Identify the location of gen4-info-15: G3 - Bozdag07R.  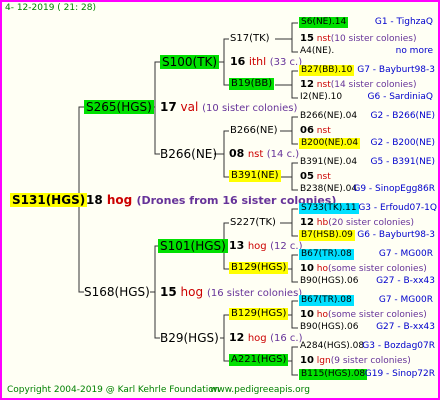
(398, 346).